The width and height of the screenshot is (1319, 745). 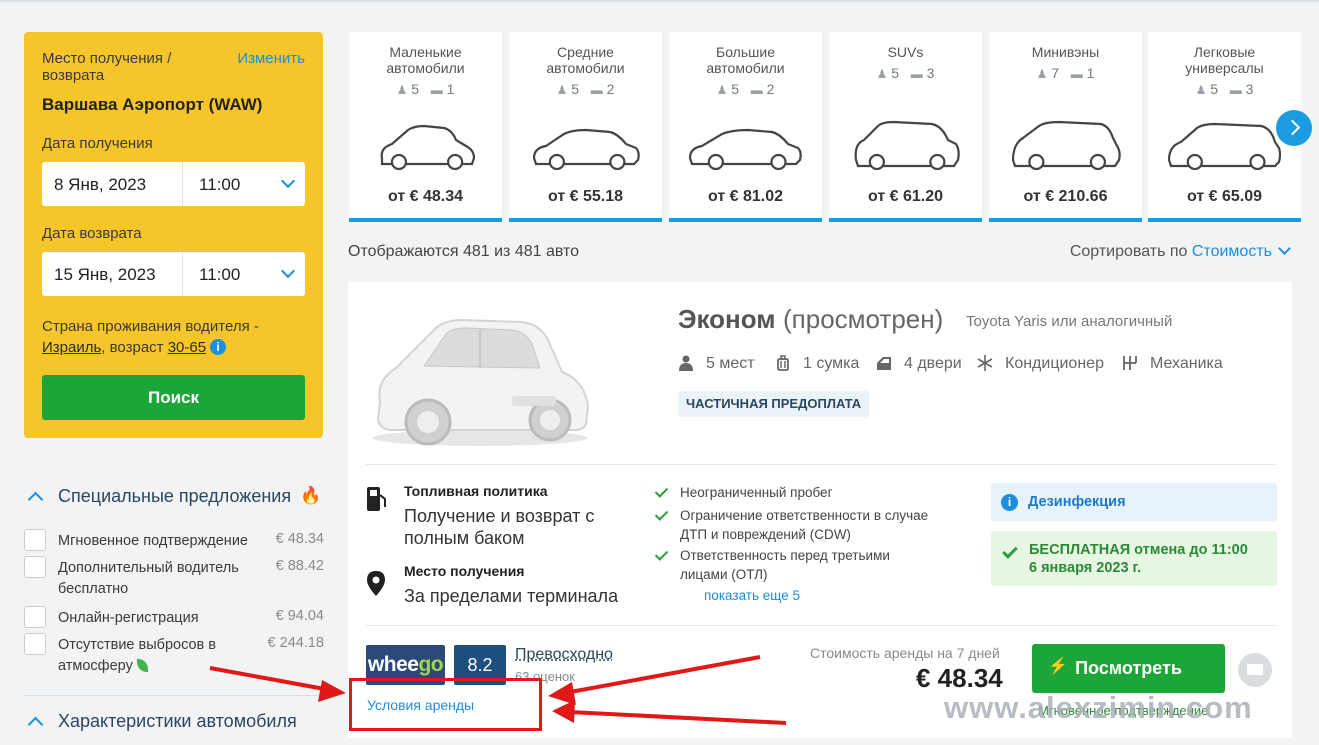 I want to click on annotation-highlight-box, so click(x=445, y=704).